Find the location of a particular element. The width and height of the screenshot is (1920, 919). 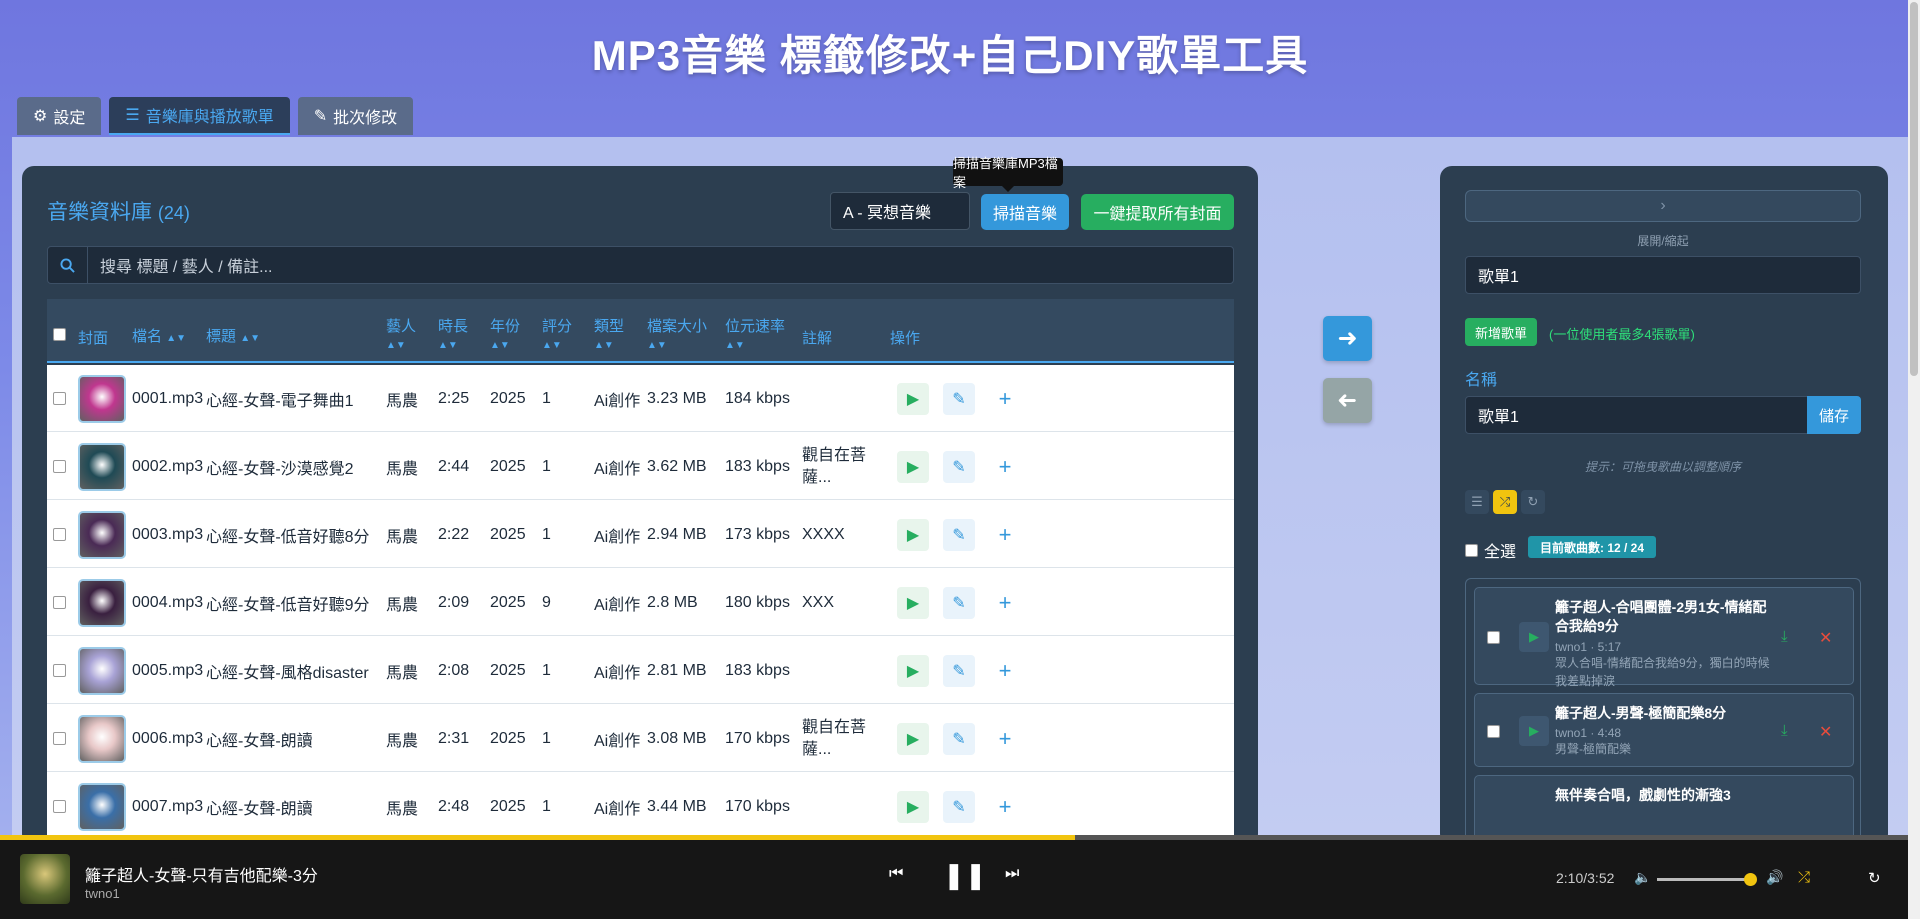

volume-high-icon: 🔊 is located at coordinates (1774, 877).